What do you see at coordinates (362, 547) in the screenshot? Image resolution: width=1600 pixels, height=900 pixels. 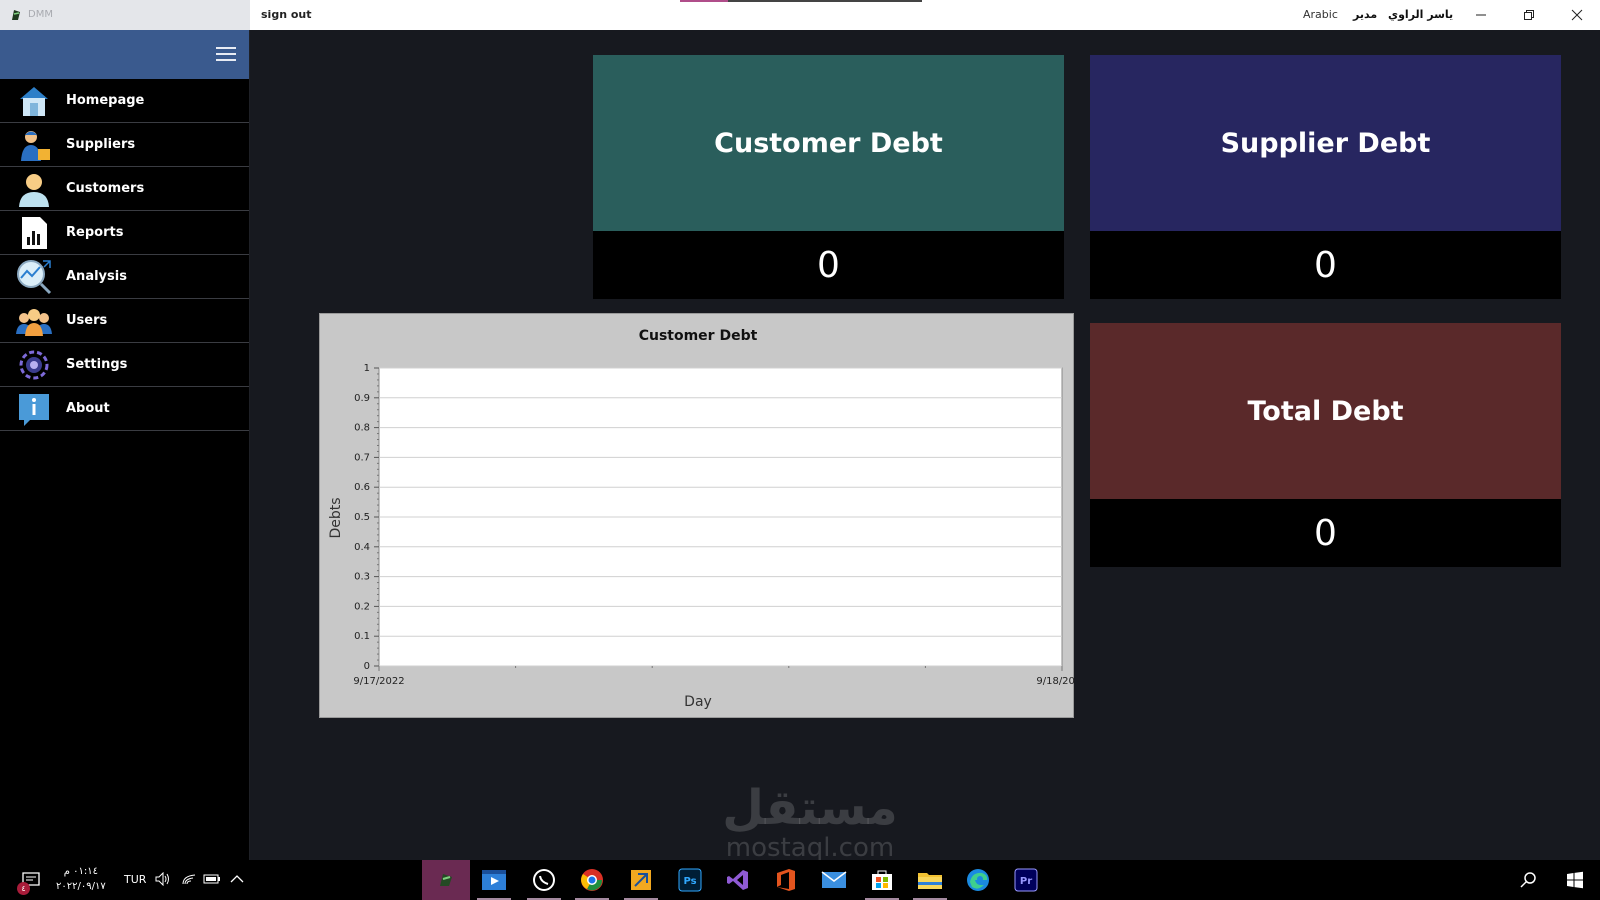 I see `chart-y-tick-label: 0.4` at bounding box center [362, 547].